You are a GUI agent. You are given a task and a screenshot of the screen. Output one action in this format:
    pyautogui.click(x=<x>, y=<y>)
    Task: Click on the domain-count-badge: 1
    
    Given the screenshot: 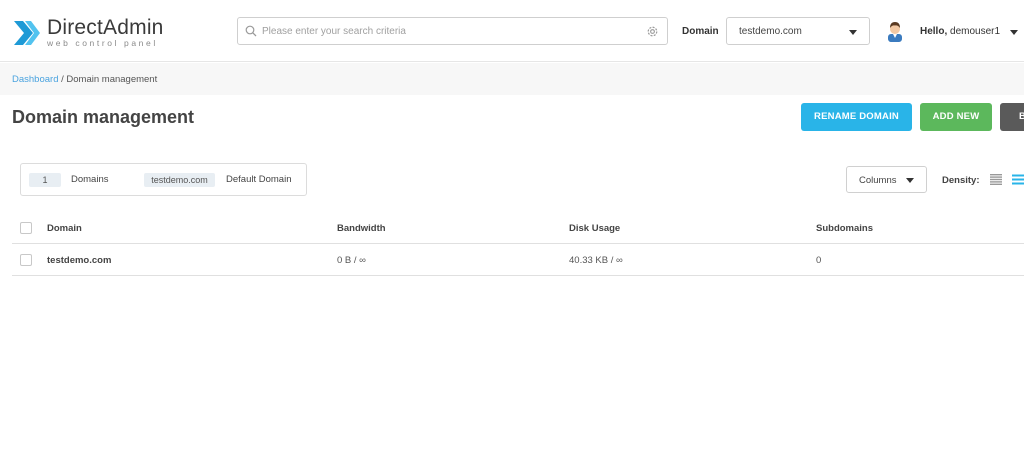 What is the action you would take?
    pyautogui.click(x=45, y=180)
    